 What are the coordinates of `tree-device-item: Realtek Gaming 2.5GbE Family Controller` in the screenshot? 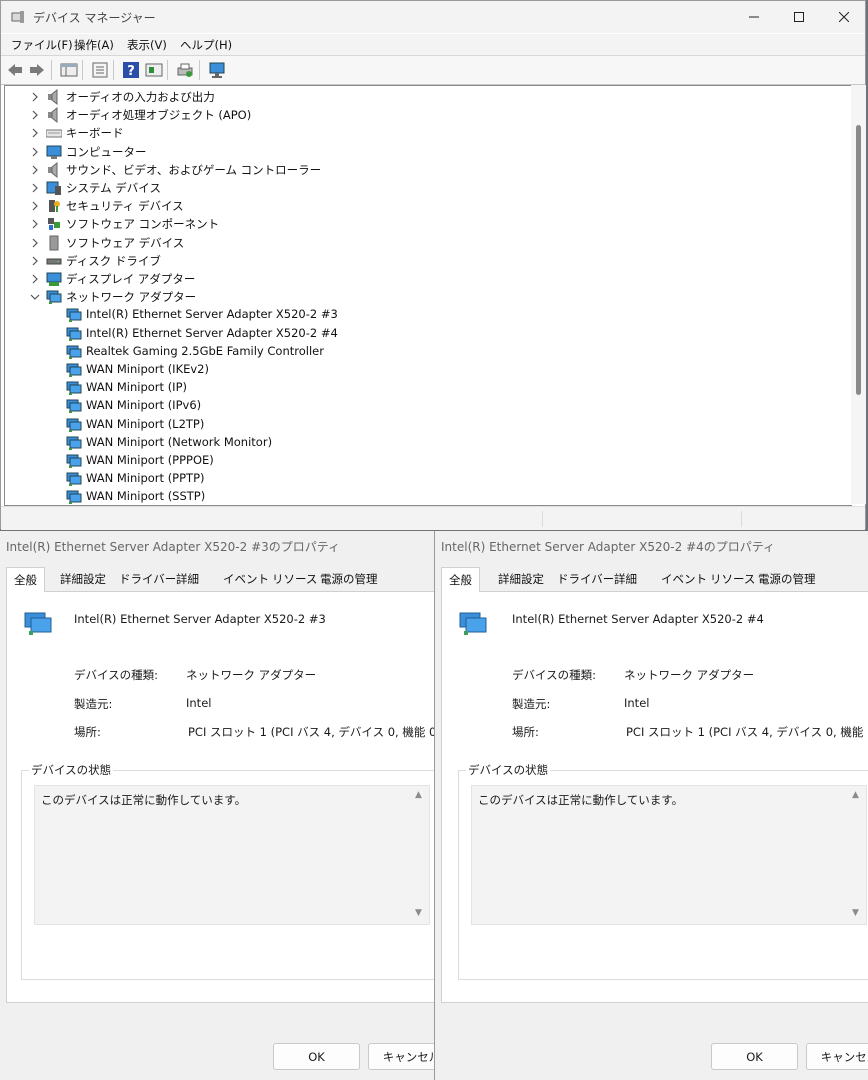 It's located at (425, 352).